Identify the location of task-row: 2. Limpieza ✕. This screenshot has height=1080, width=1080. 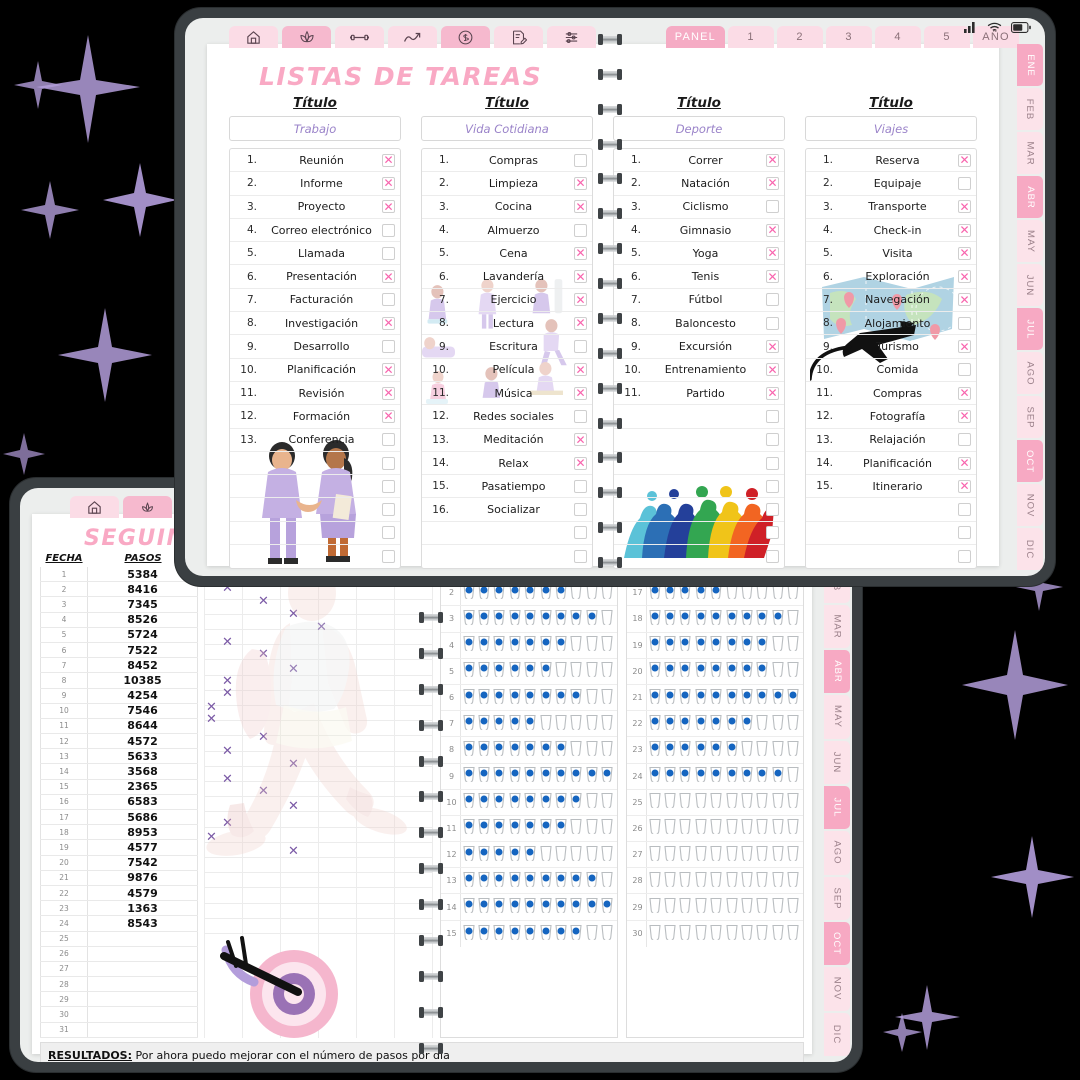
(507, 184).